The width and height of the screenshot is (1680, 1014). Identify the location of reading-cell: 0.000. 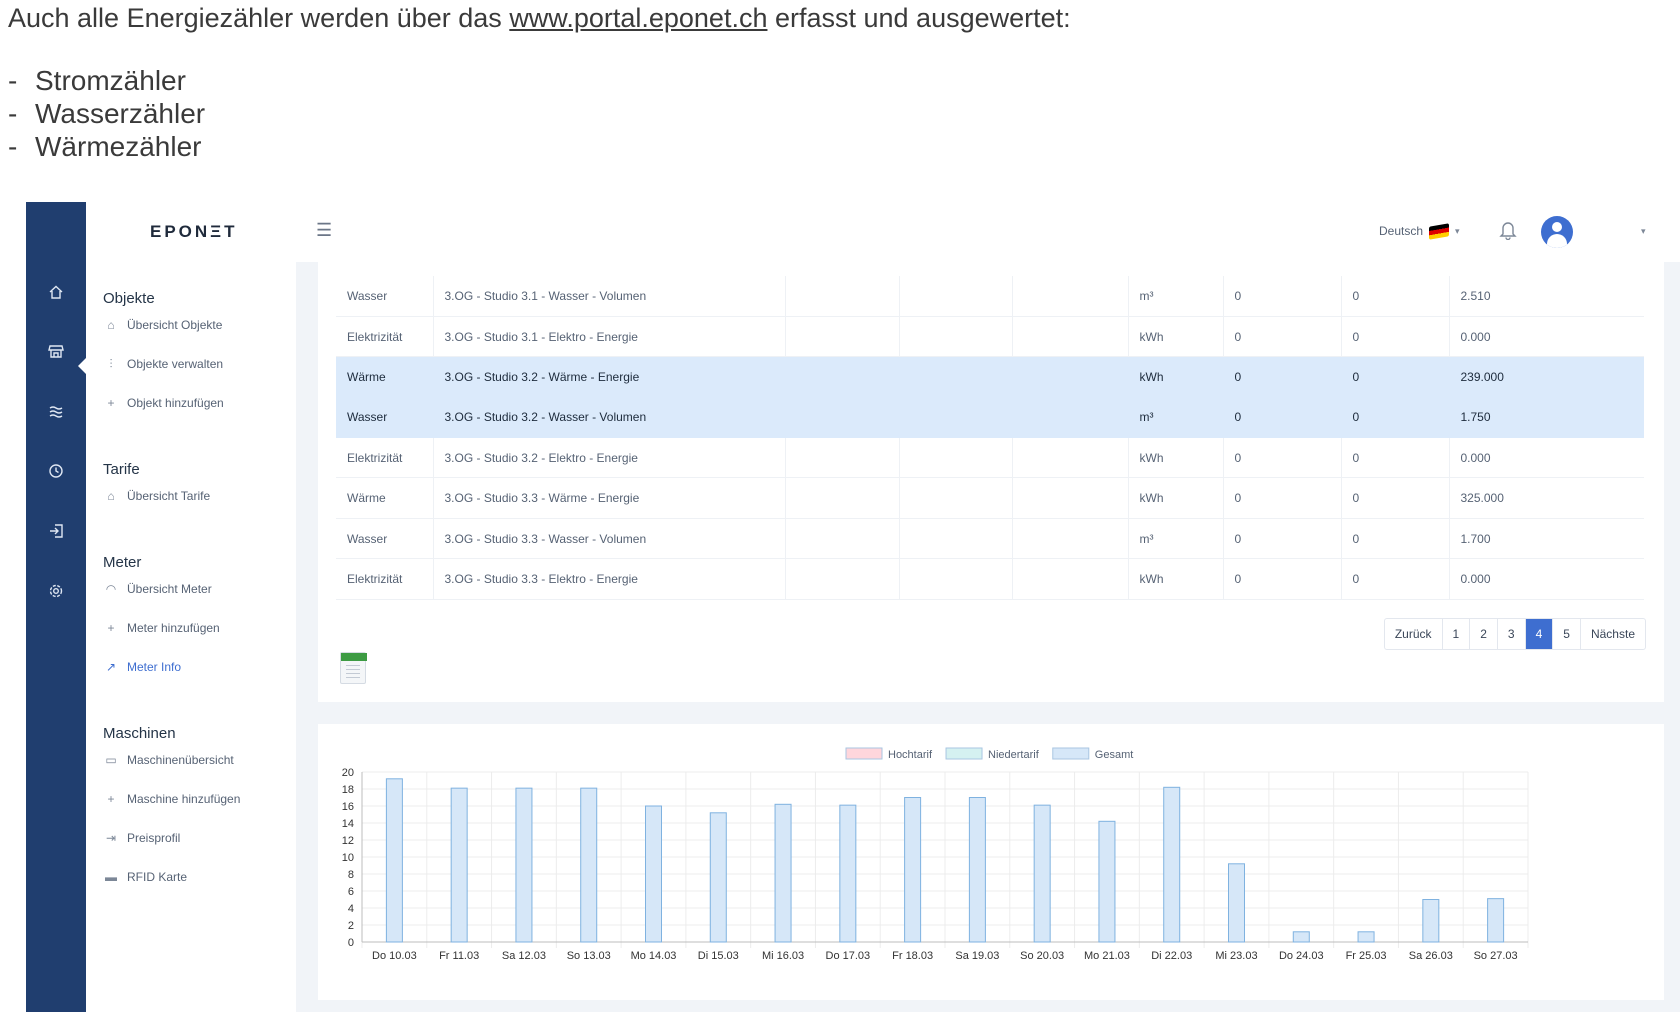
(1546, 337).